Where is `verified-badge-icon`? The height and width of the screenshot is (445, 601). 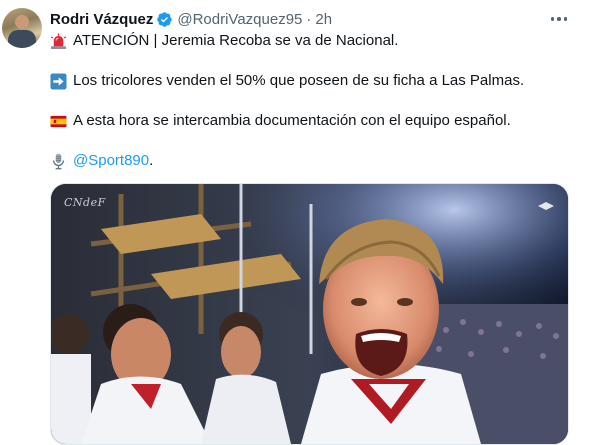 verified-badge-icon is located at coordinates (164, 19).